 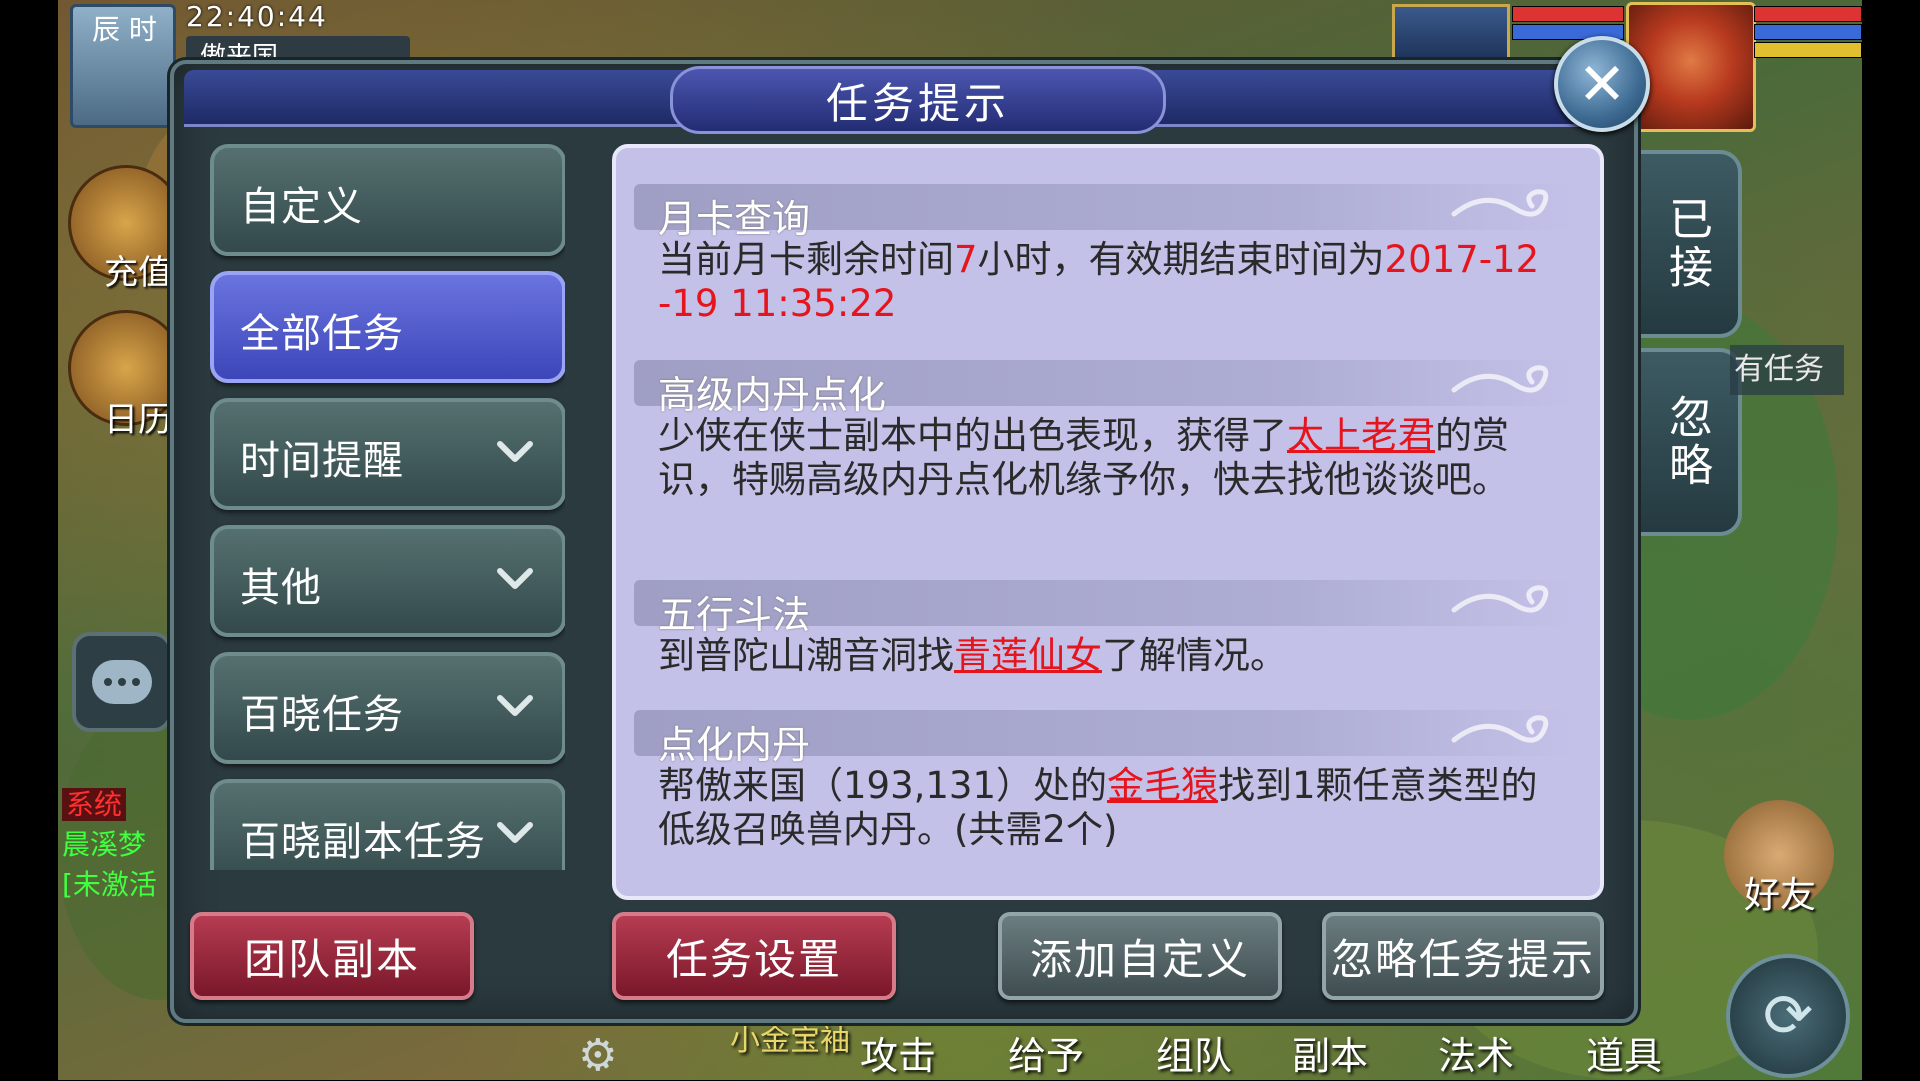 I want to click on close-icon: ✕, so click(x=1602, y=84).